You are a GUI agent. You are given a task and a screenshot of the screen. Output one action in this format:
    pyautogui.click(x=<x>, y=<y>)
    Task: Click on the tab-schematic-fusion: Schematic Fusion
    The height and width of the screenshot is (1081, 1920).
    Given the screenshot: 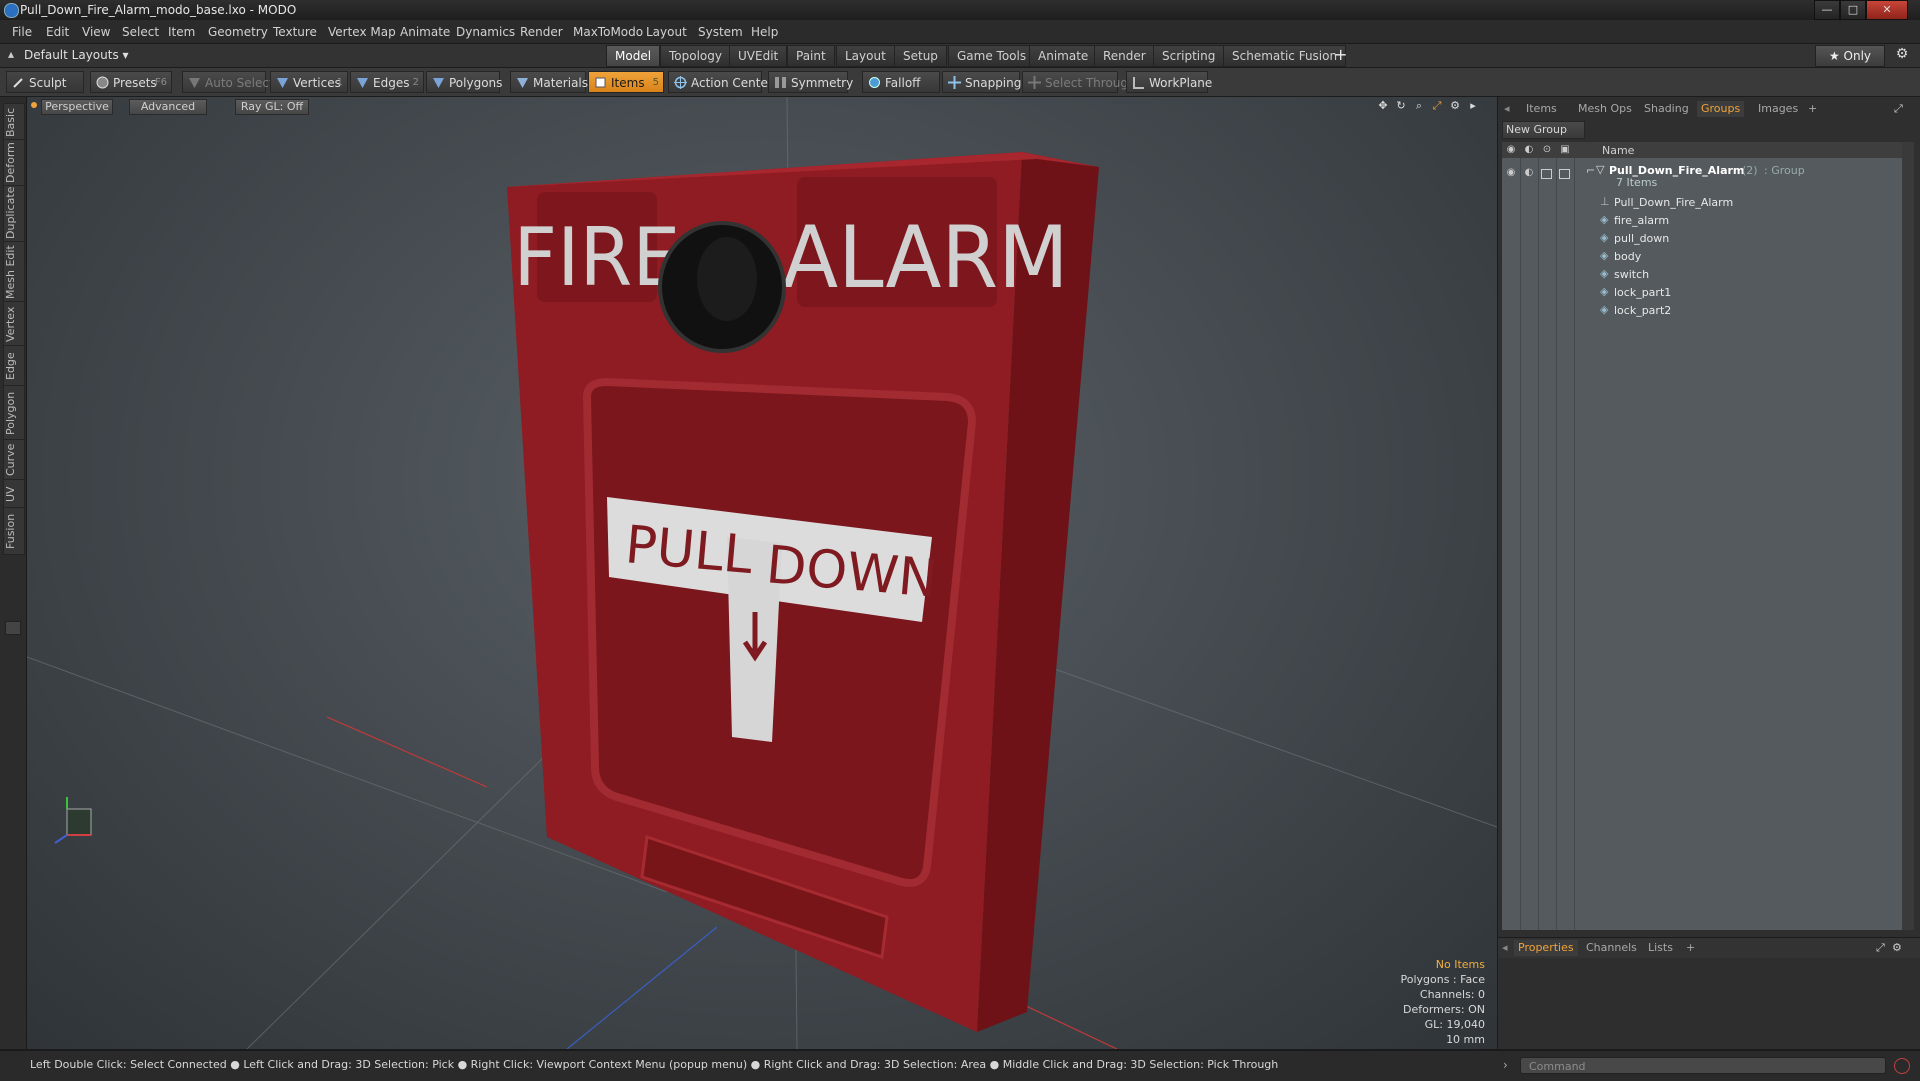 What is the action you would take?
    pyautogui.click(x=1285, y=56)
    